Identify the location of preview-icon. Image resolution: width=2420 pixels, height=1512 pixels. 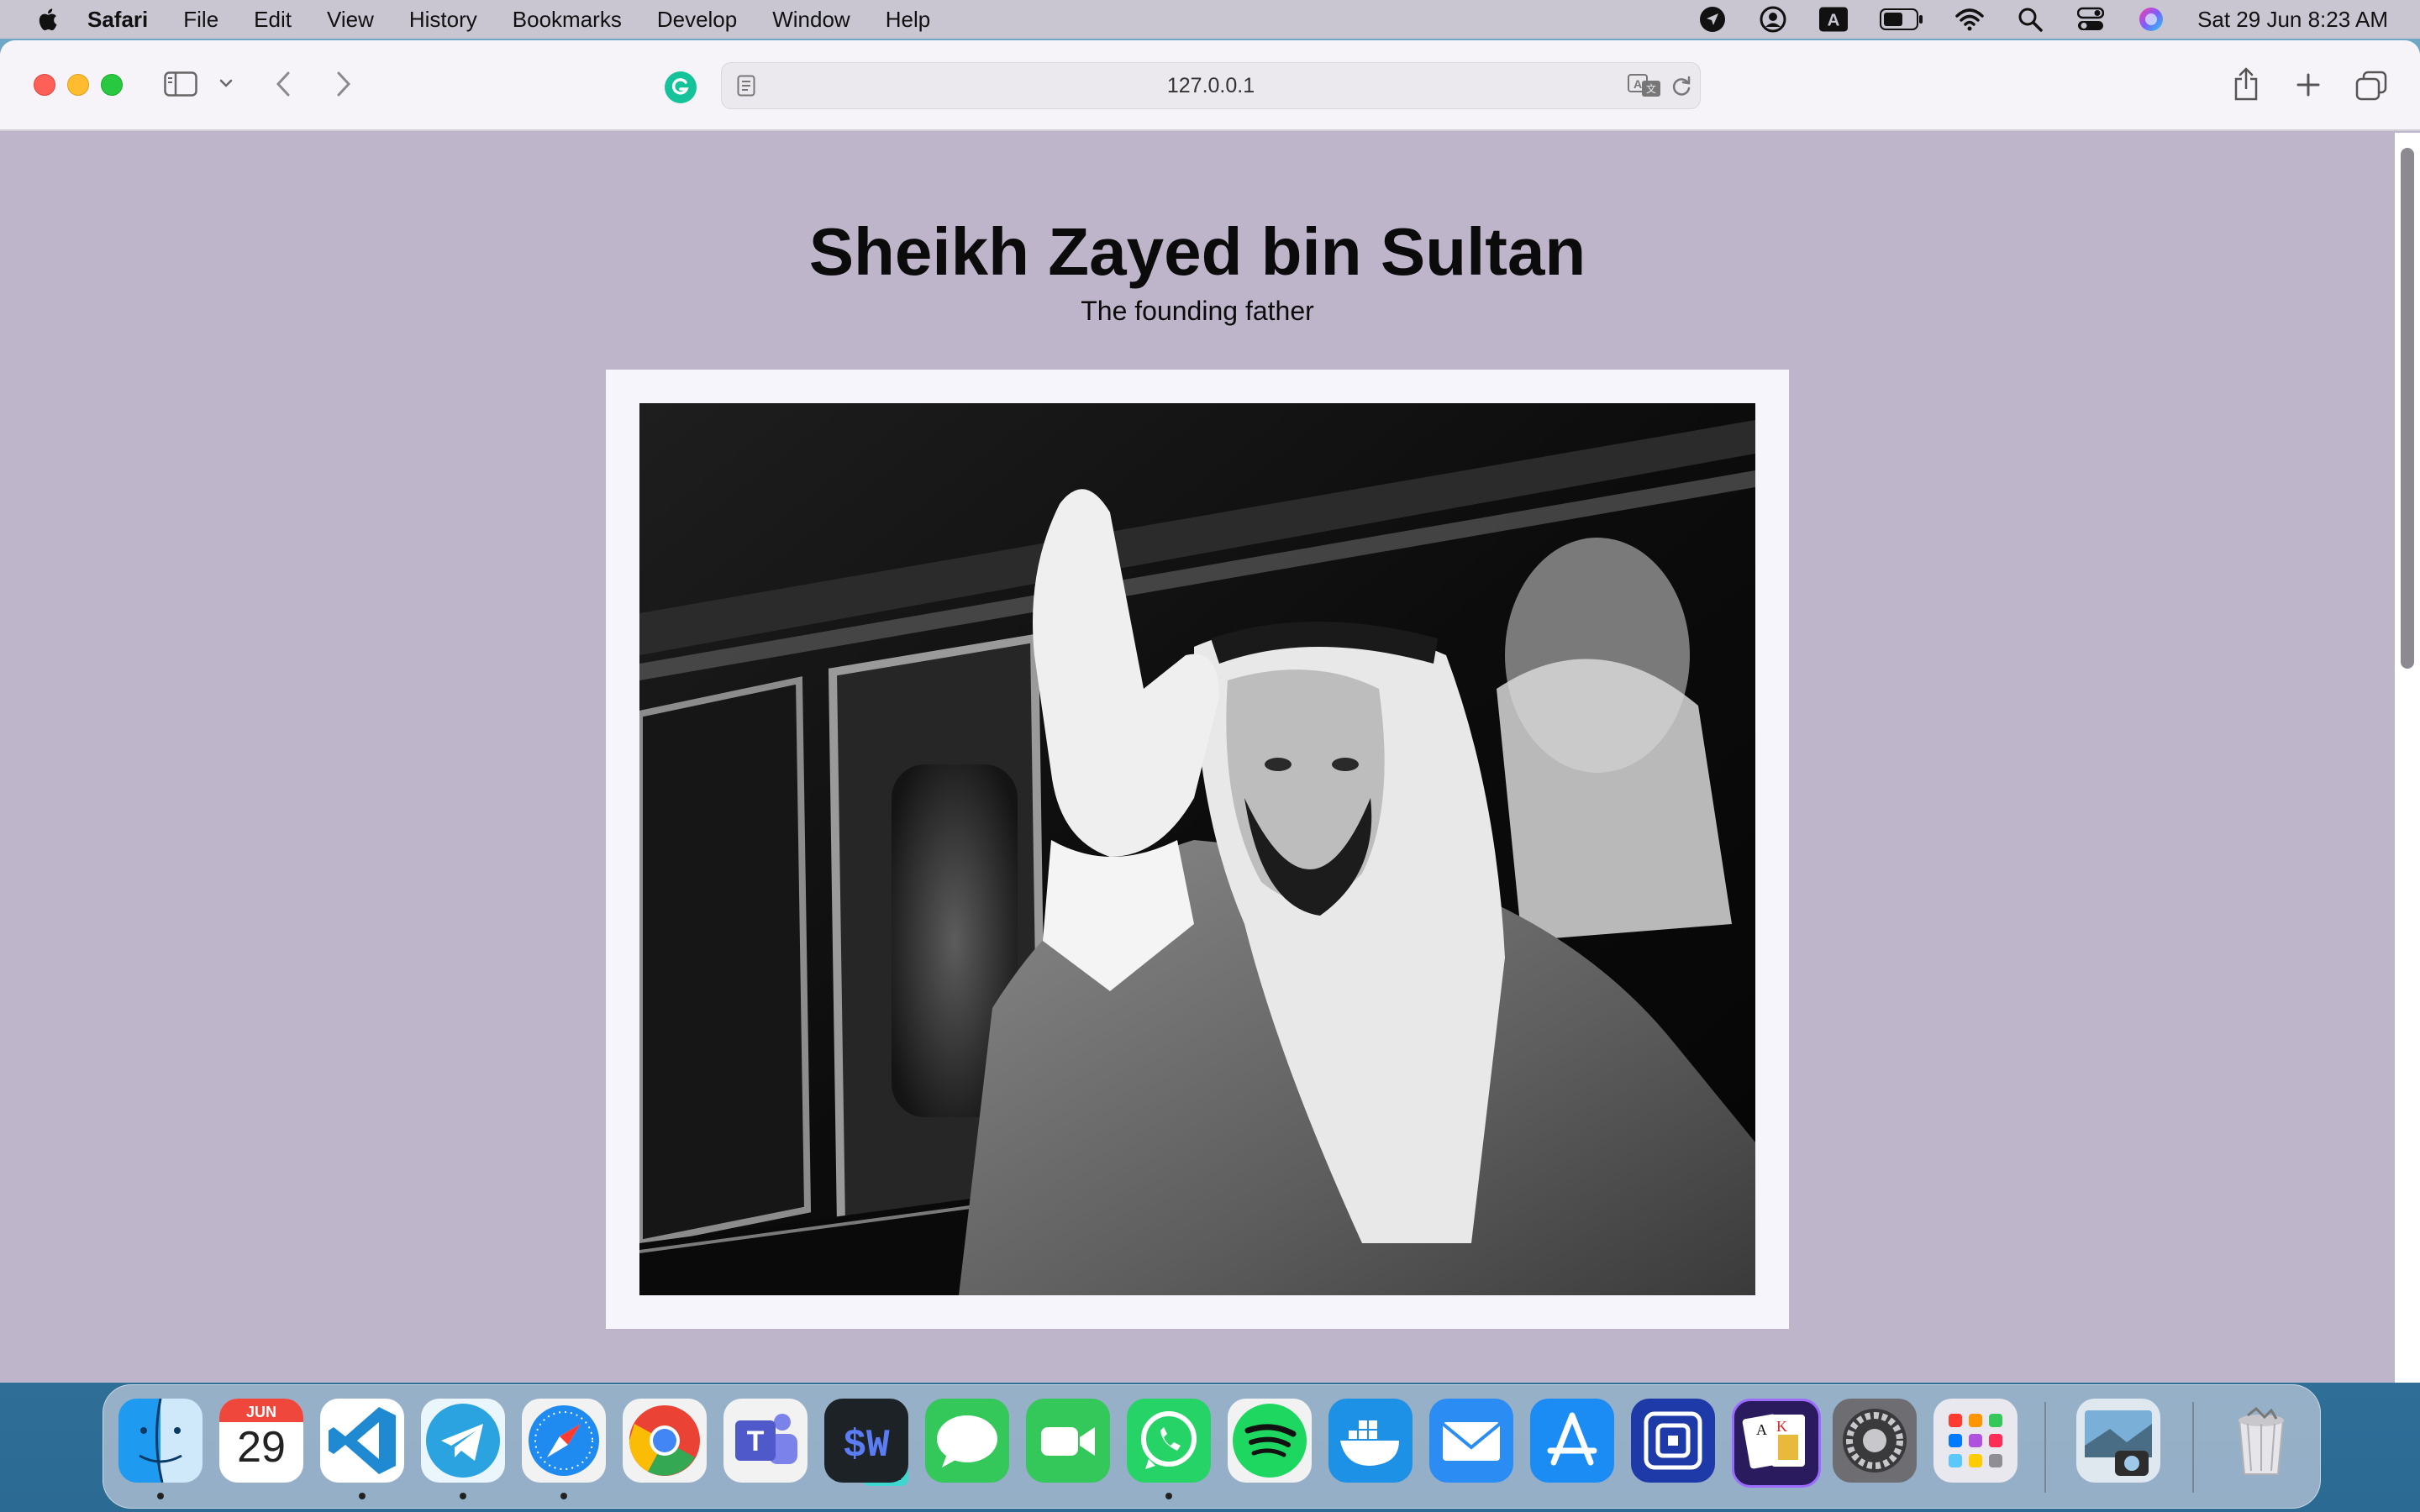
(2118, 1441).